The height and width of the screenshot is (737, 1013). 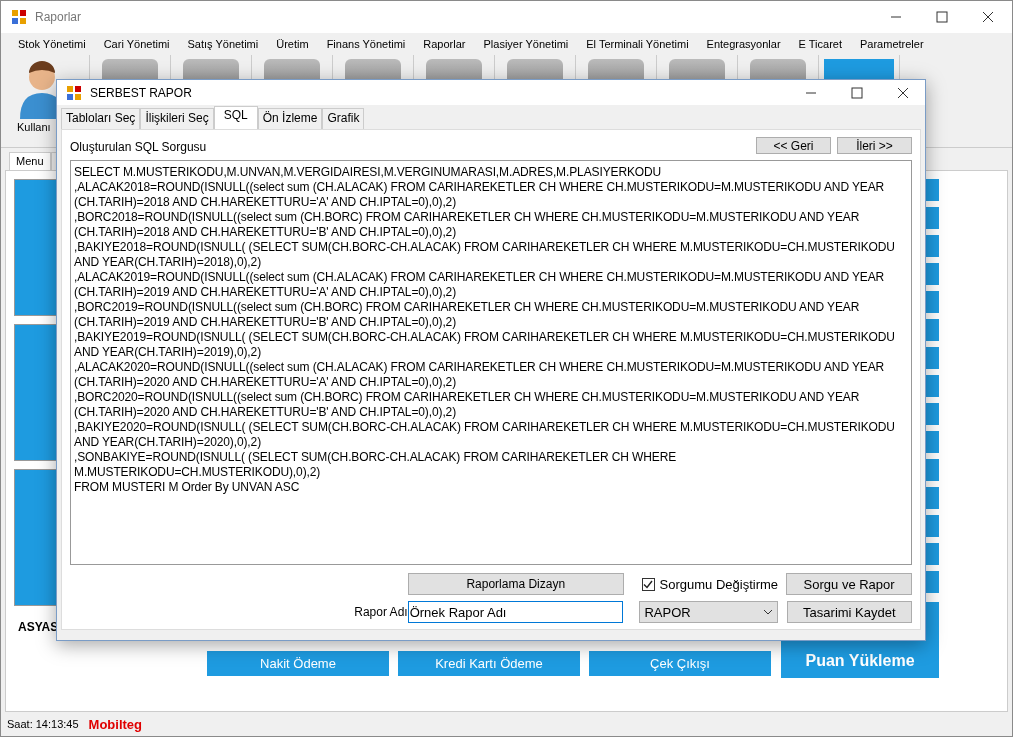 What do you see at coordinates (58, 17) in the screenshot?
I see `window-title: Raporlar` at bounding box center [58, 17].